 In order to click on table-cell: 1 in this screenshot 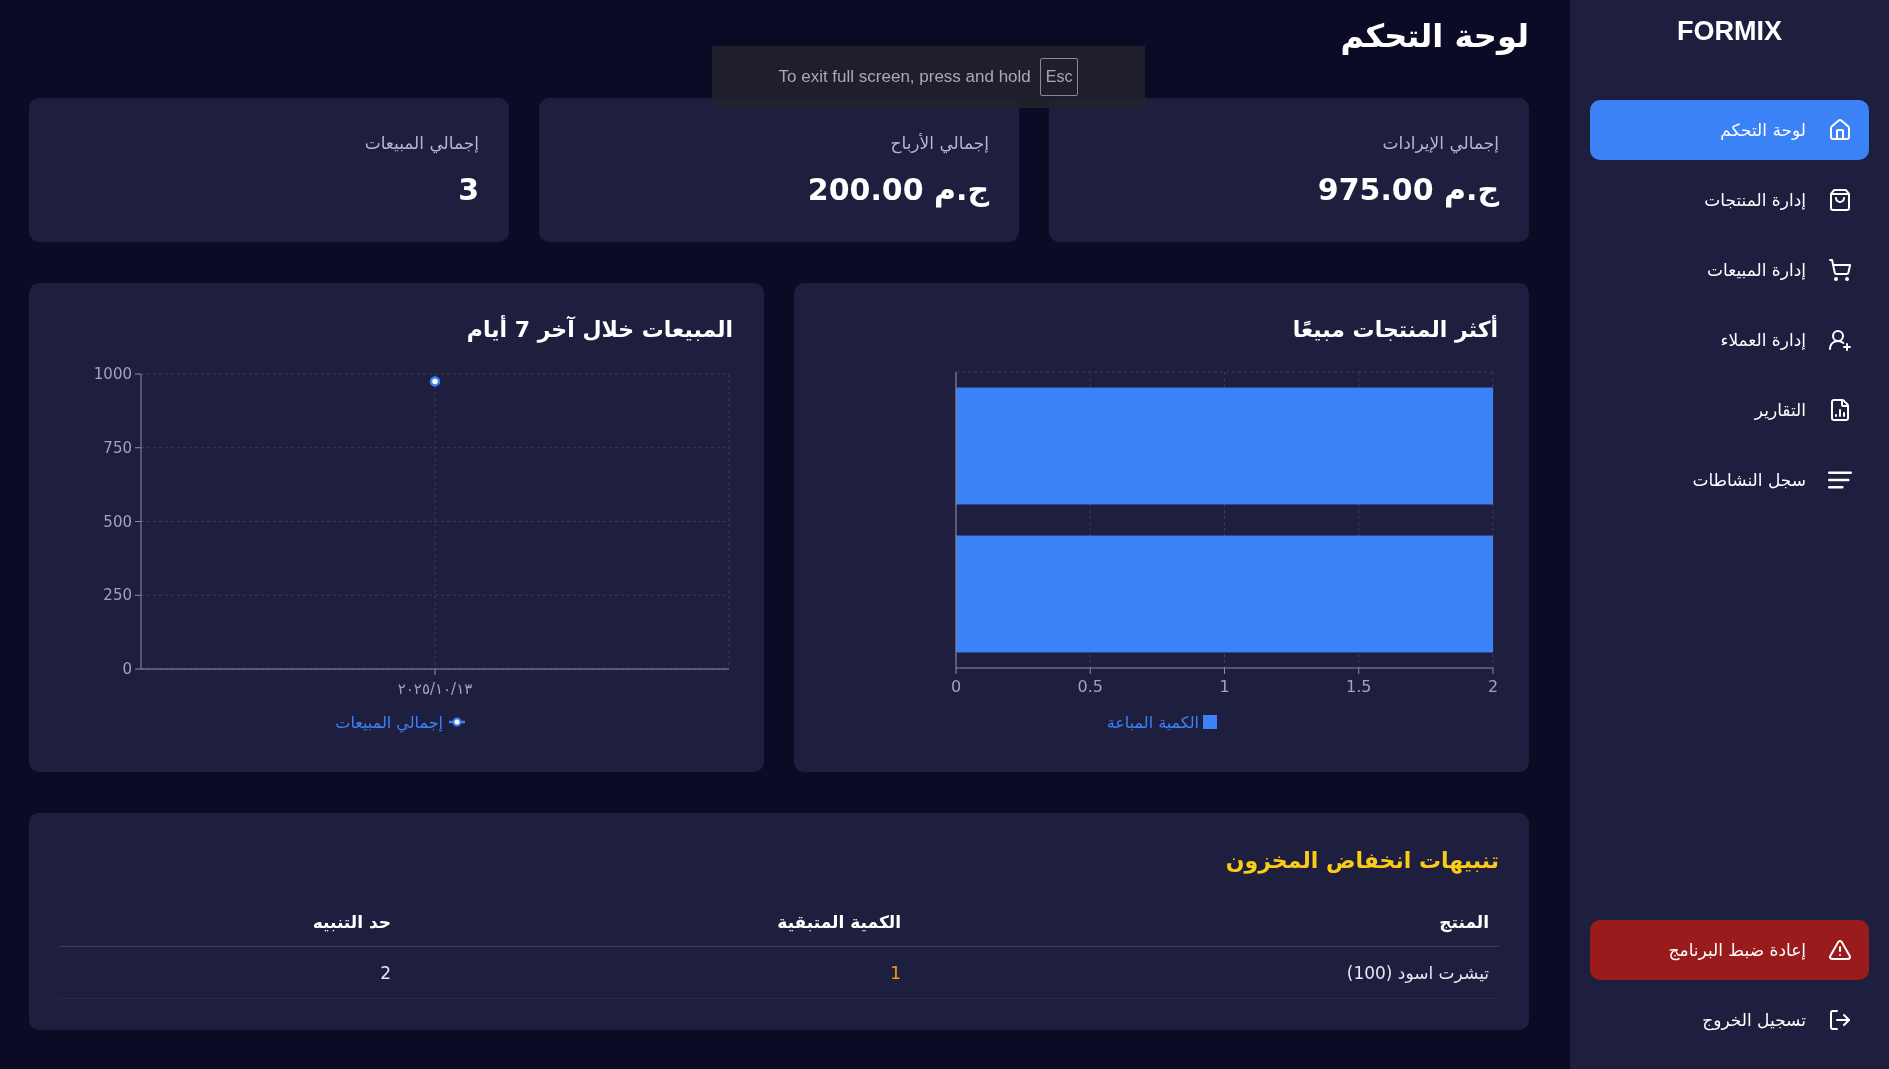, I will do `click(656, 973)`.